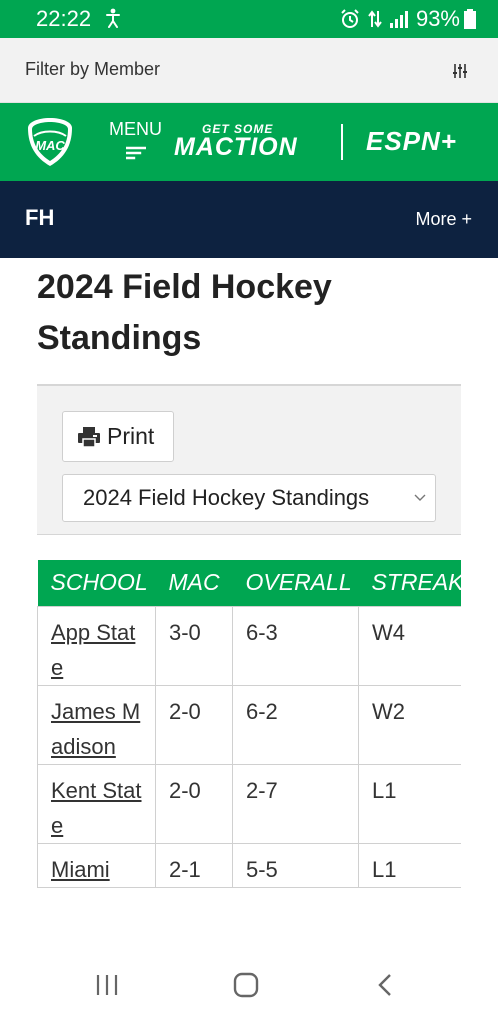 Image resolution: width=498 pixels, height=1023 pixels. I want to click on espn-plus-logo: ESPN+, so click(411, 141).